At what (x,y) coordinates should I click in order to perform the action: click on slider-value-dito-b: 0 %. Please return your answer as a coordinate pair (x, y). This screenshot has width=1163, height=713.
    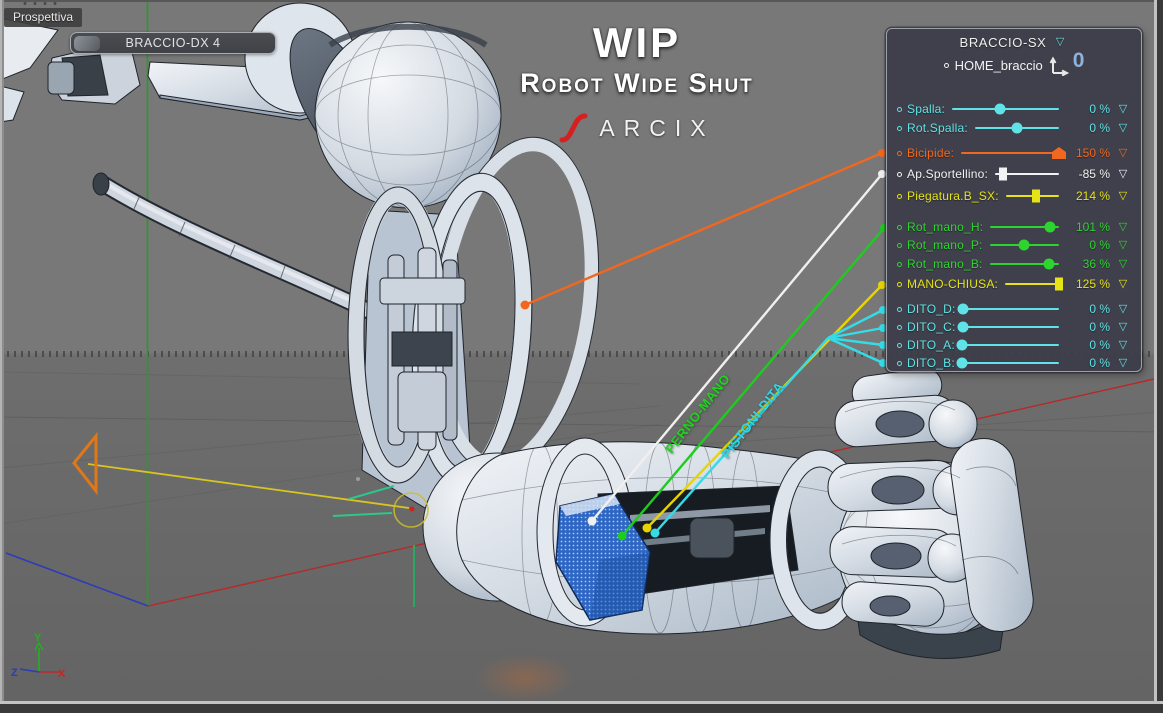
    Looking at the image, I should click on (1088, 363).